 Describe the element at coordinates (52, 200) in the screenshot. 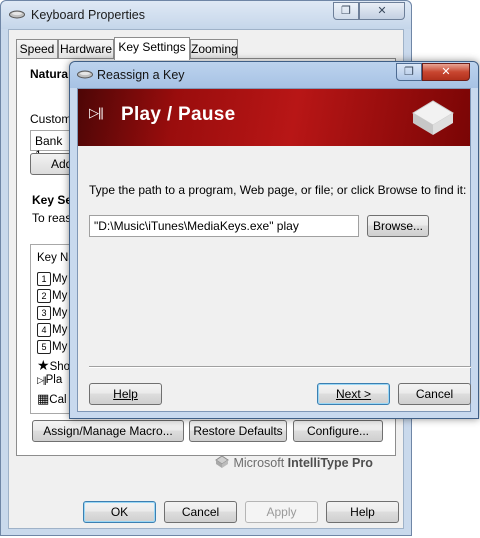

I see `key-settings-label: Key Se` at that location.